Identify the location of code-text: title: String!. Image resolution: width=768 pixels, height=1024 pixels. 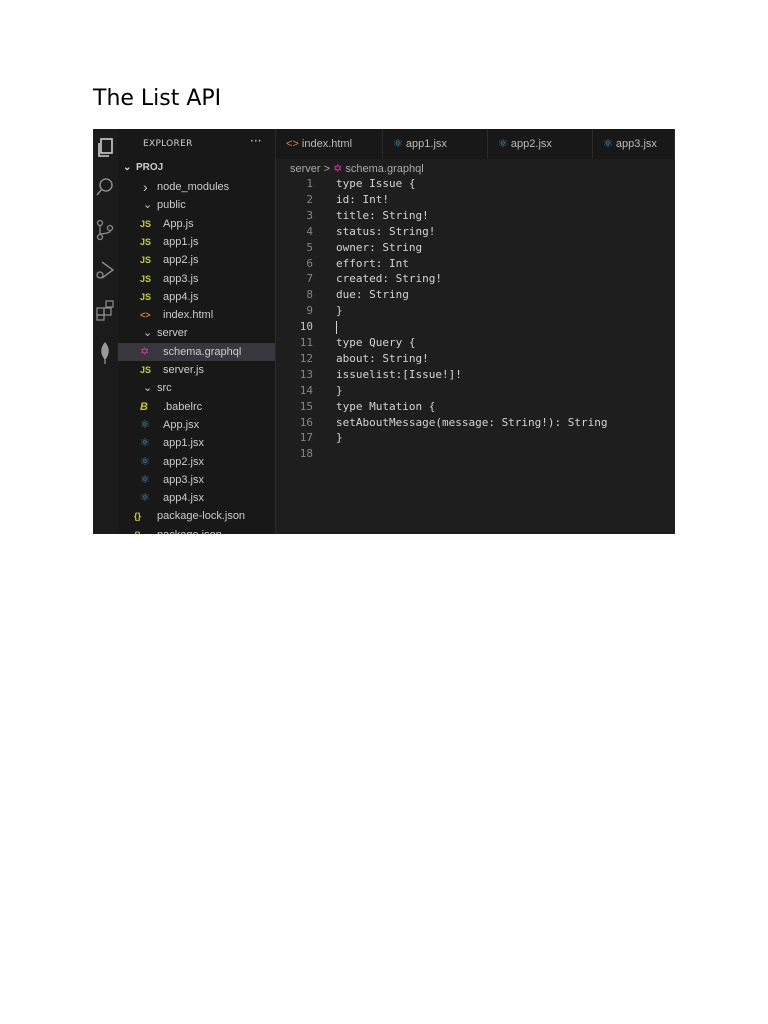
(382, 215).